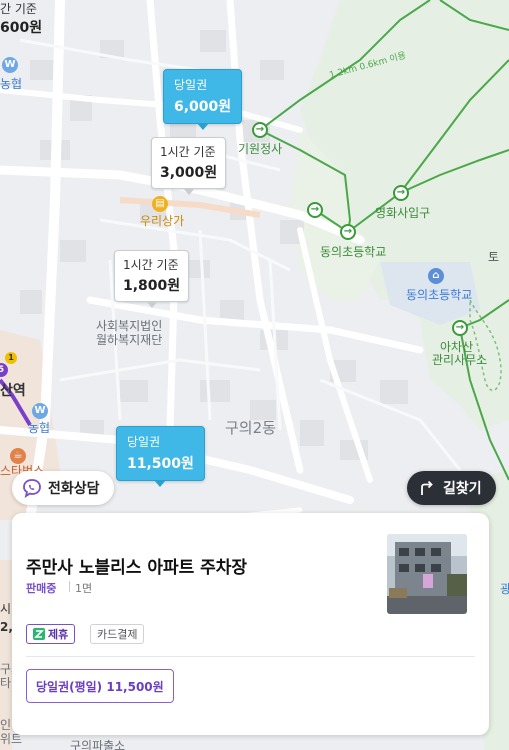 The image size is (509, 750). What do you see at coordinates (439, 294) in the screenshot?
I see `poi-dongui-elem-2: 동의초등학교` at bounding box center [439, 294].